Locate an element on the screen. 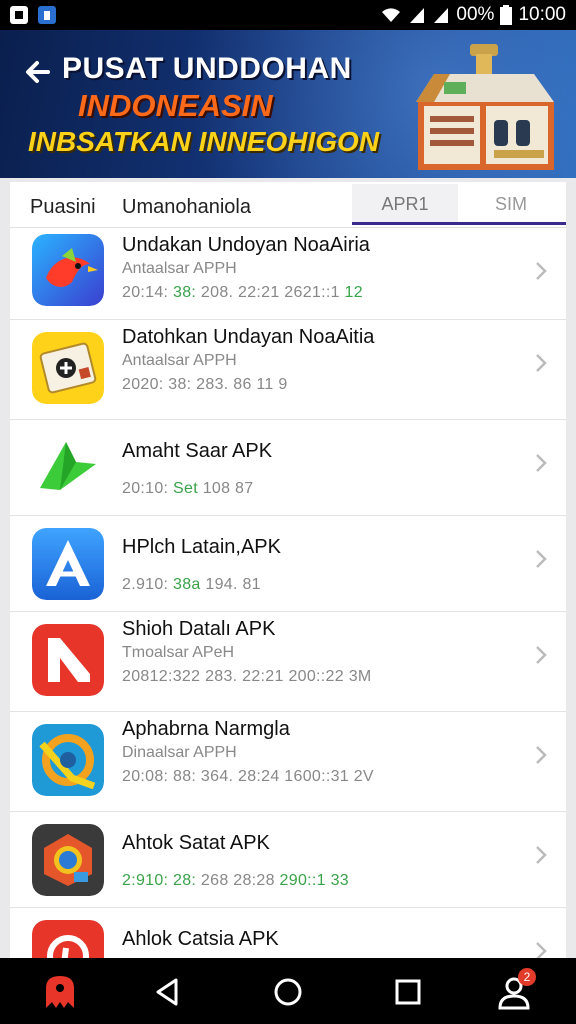  list-header: Puasini Umanohaniola APR1 SIM is located at coordinates (288, 205).